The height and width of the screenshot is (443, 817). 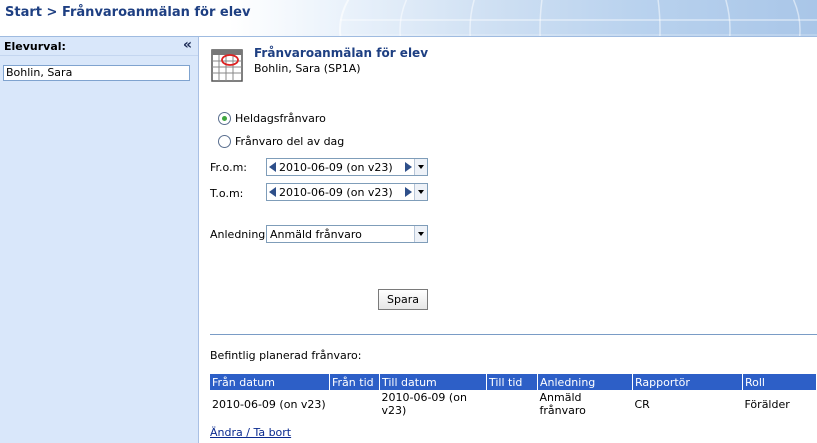 I want to click on to-date-picker: 2010-06-09 (on v23), so click(x=347, y=192).